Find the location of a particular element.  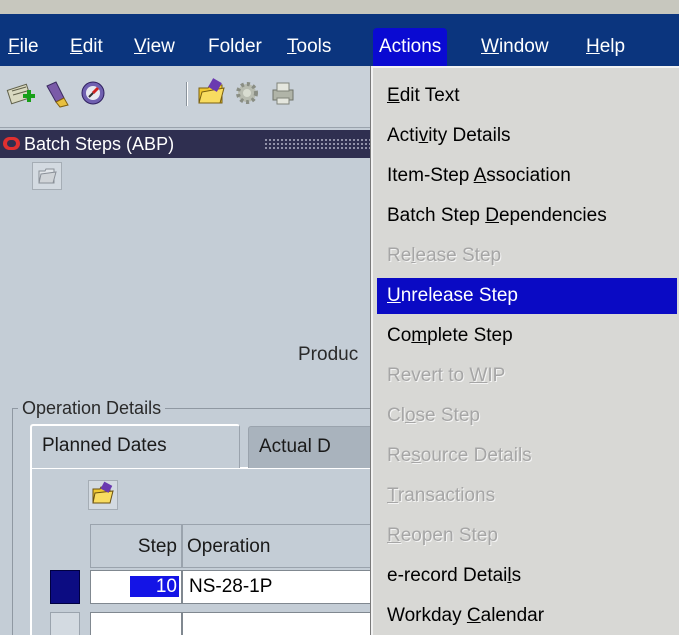

folder-button is located at coordinates (103, 495).